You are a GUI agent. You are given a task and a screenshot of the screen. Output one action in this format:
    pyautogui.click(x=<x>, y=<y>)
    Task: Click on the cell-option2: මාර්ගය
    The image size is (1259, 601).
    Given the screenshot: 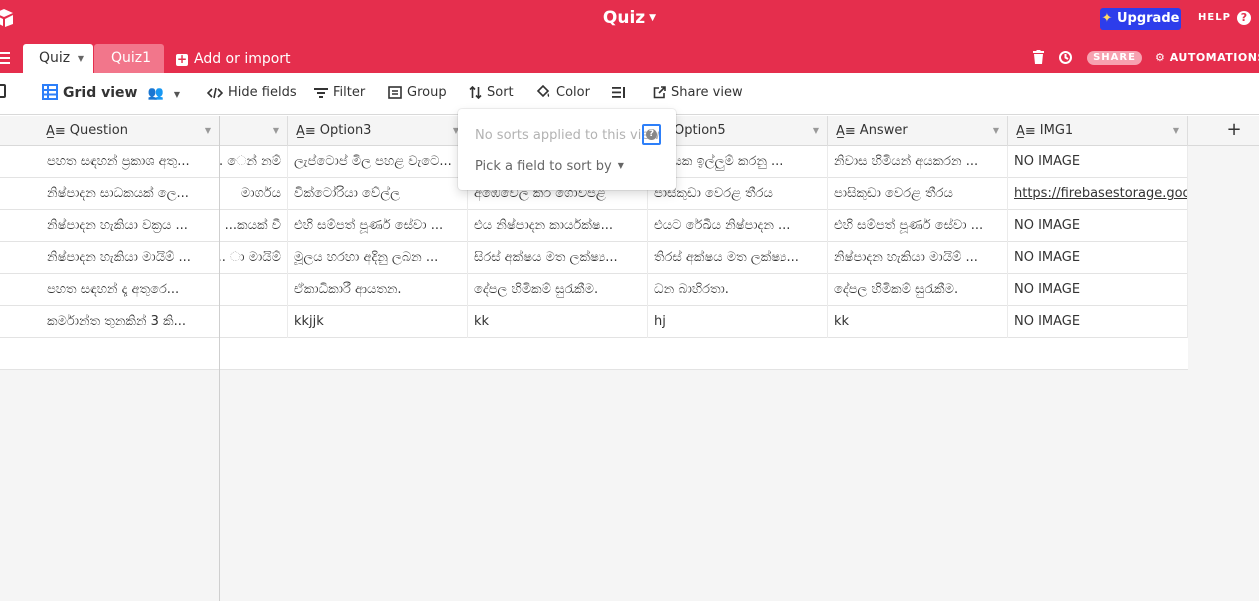 What is the action you would take?
    pyautogui.click(x=254, y=194)
    